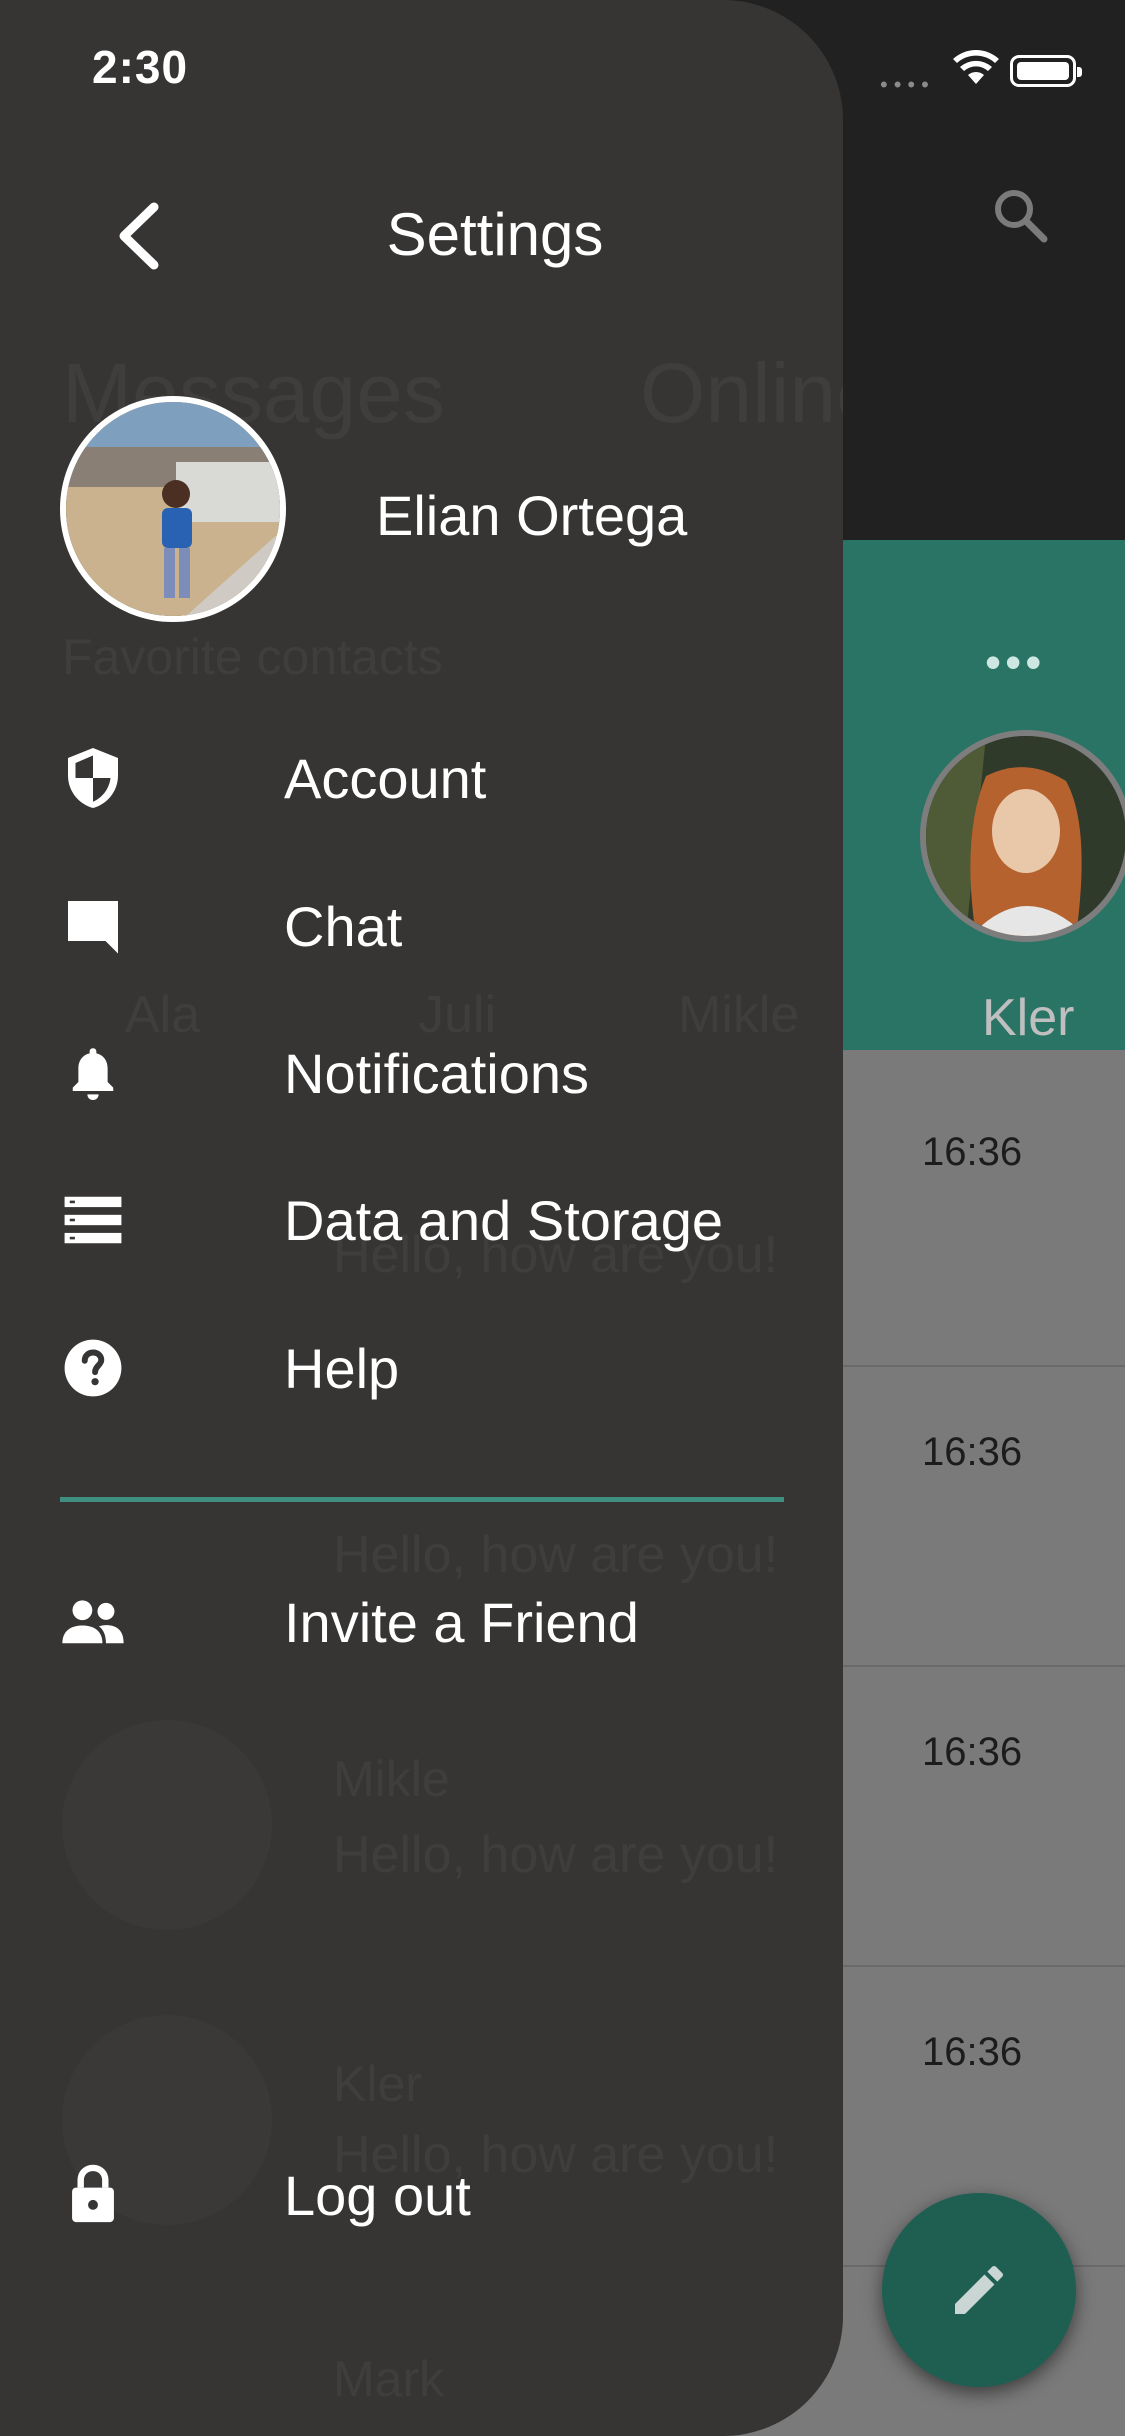  What do you see at coordinates (1020, 215) in the screenshot?
I see `search-icon` at bounding box center [1020, 215].